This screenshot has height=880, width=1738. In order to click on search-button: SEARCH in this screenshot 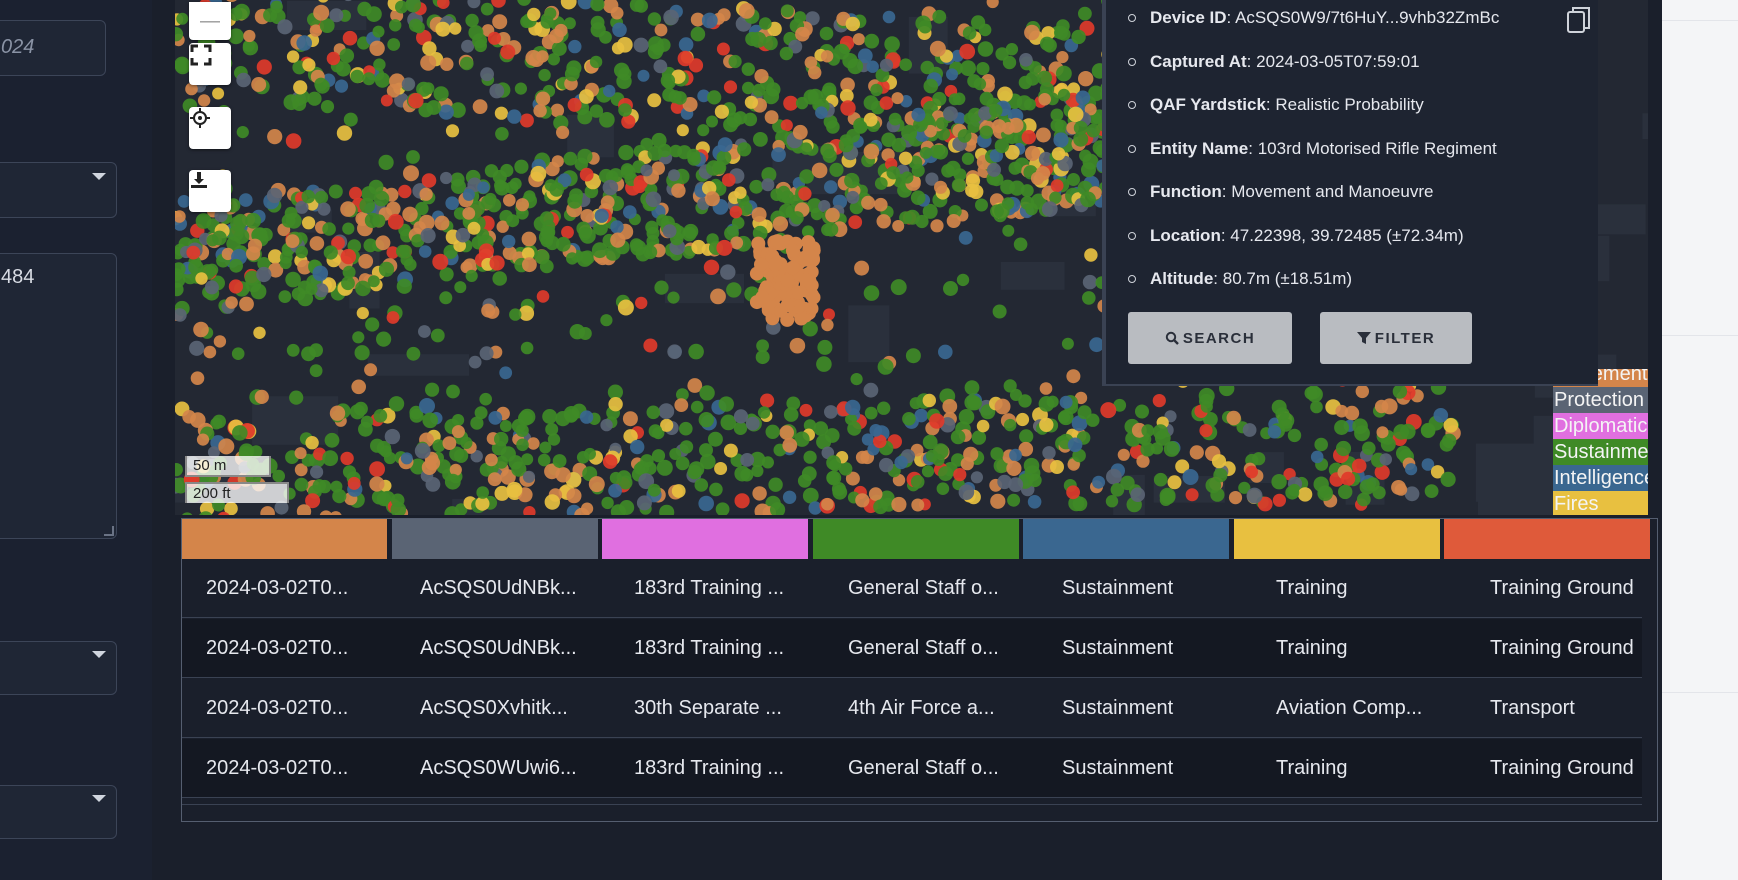, I will do `click(1210, 338)`.